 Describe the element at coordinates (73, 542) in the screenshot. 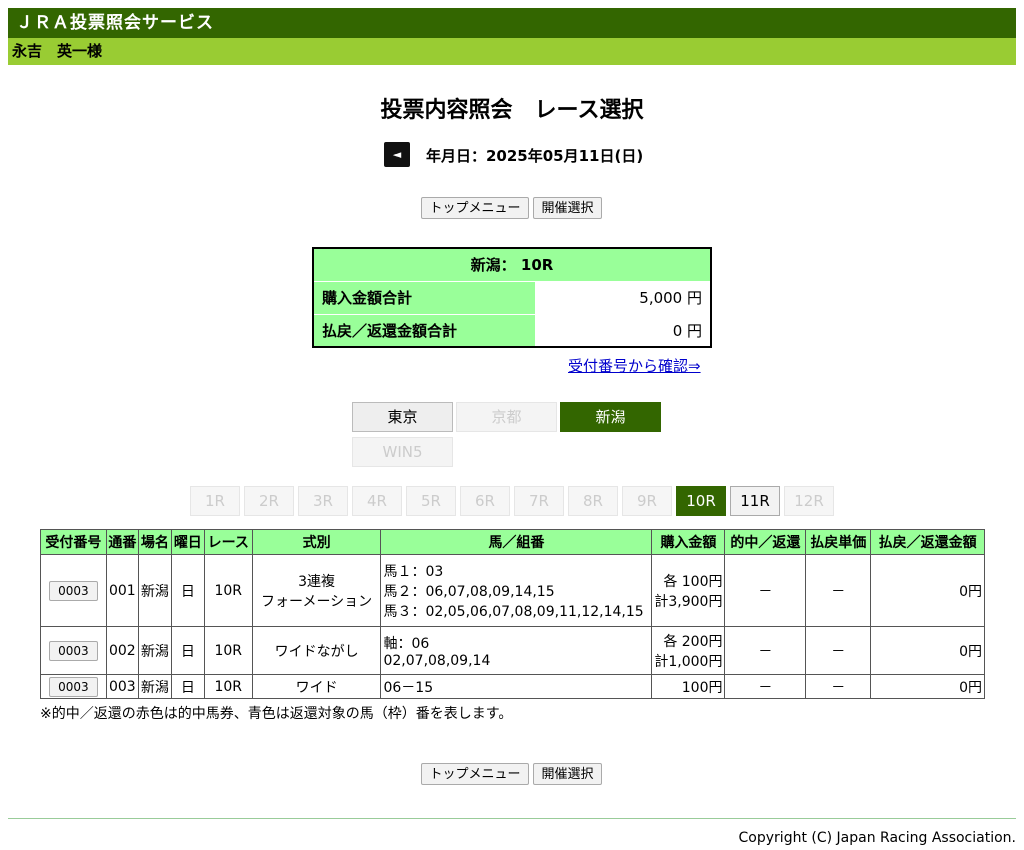

I see `col-header: 受付番号` at that location.